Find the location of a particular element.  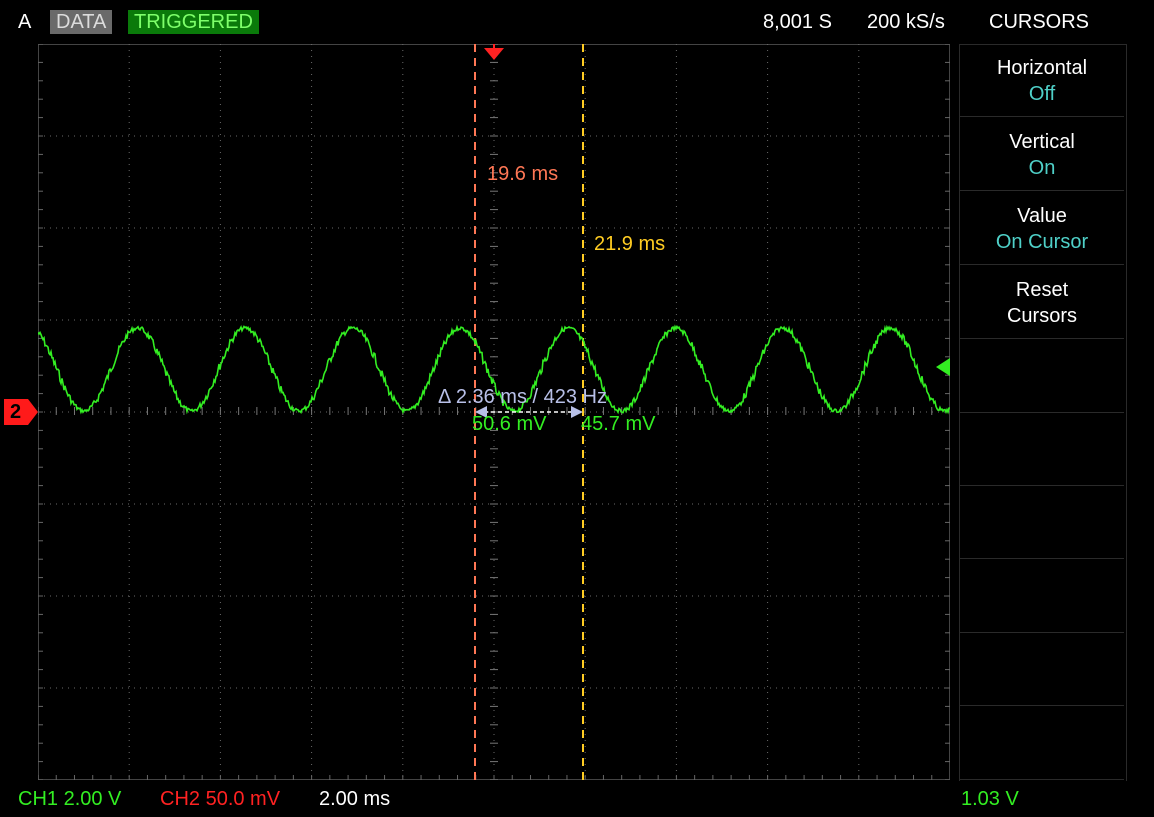

menu-title: CURSORS is located at coordinates (1039, 22).